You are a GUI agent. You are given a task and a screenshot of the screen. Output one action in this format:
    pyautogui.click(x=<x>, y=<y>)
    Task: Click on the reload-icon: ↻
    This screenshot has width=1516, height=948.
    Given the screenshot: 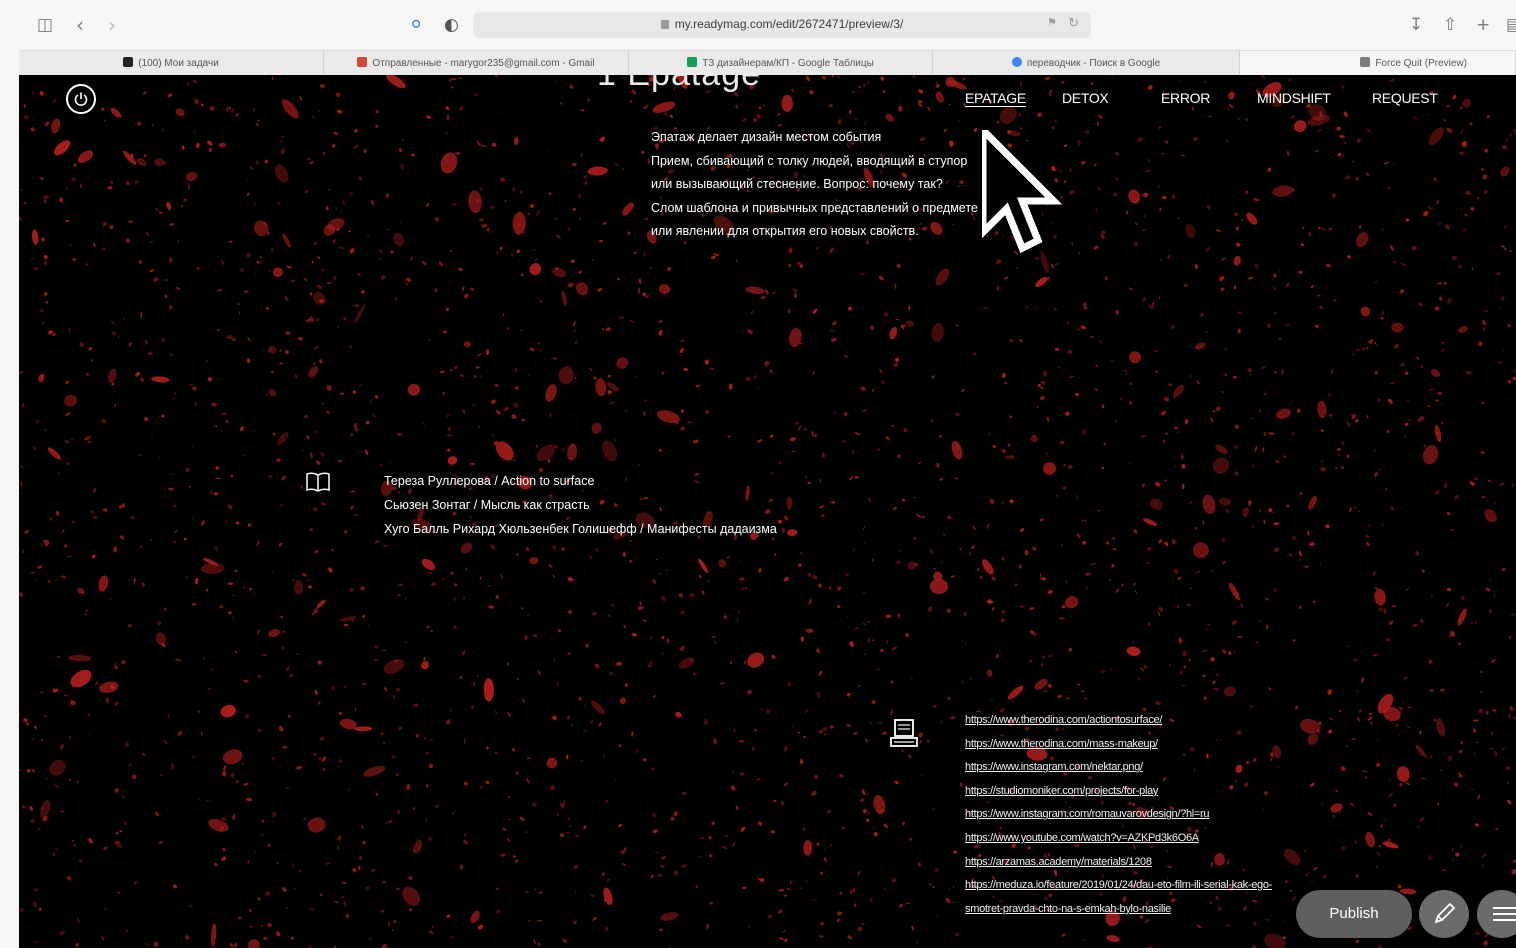 What is the action you would take?
    pyautogui.click(x=1073, y=23)
    